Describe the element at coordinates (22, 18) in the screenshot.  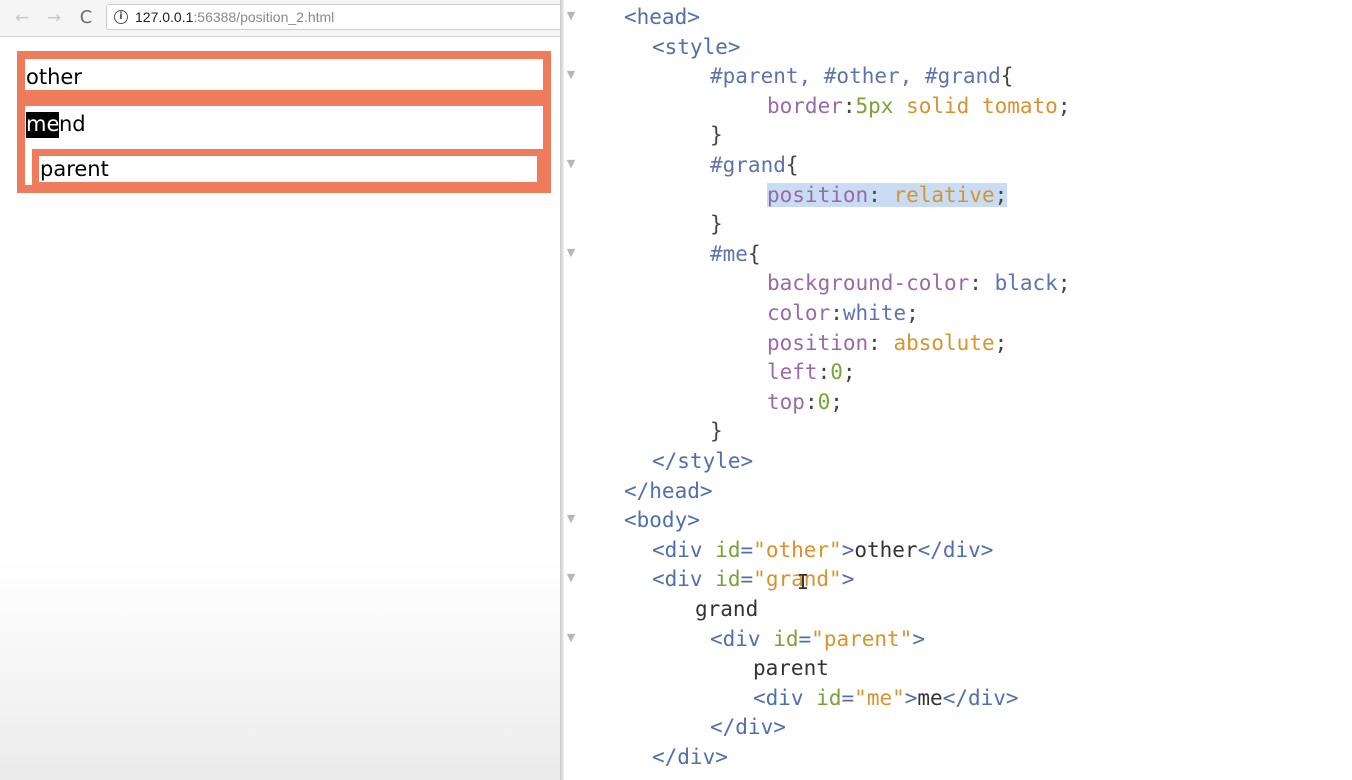
I see `back-button: ←` at that location.